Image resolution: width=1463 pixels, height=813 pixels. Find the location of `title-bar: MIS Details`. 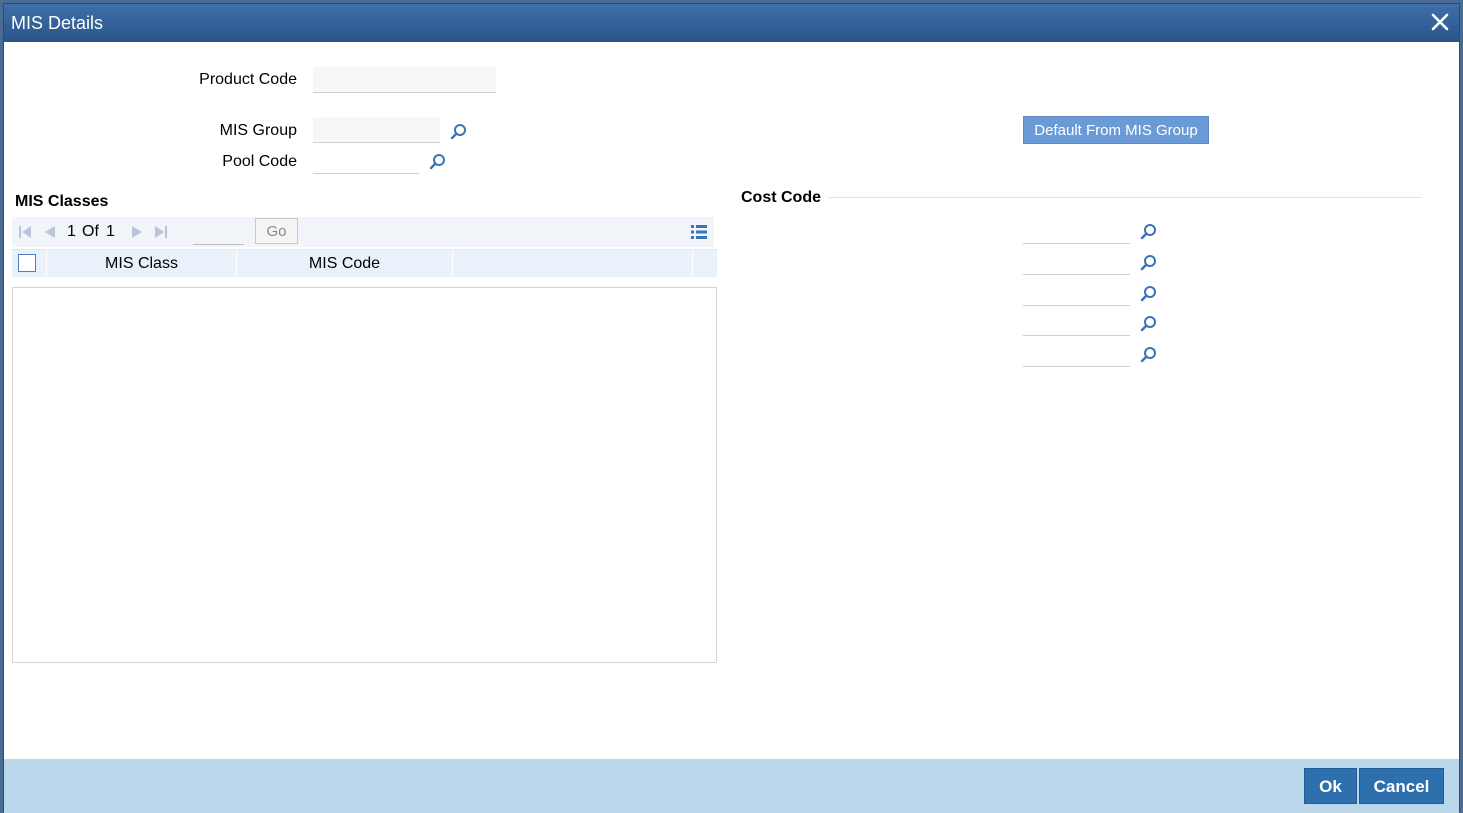

title-bar: MIS Details is located at coordinates (731, 23).